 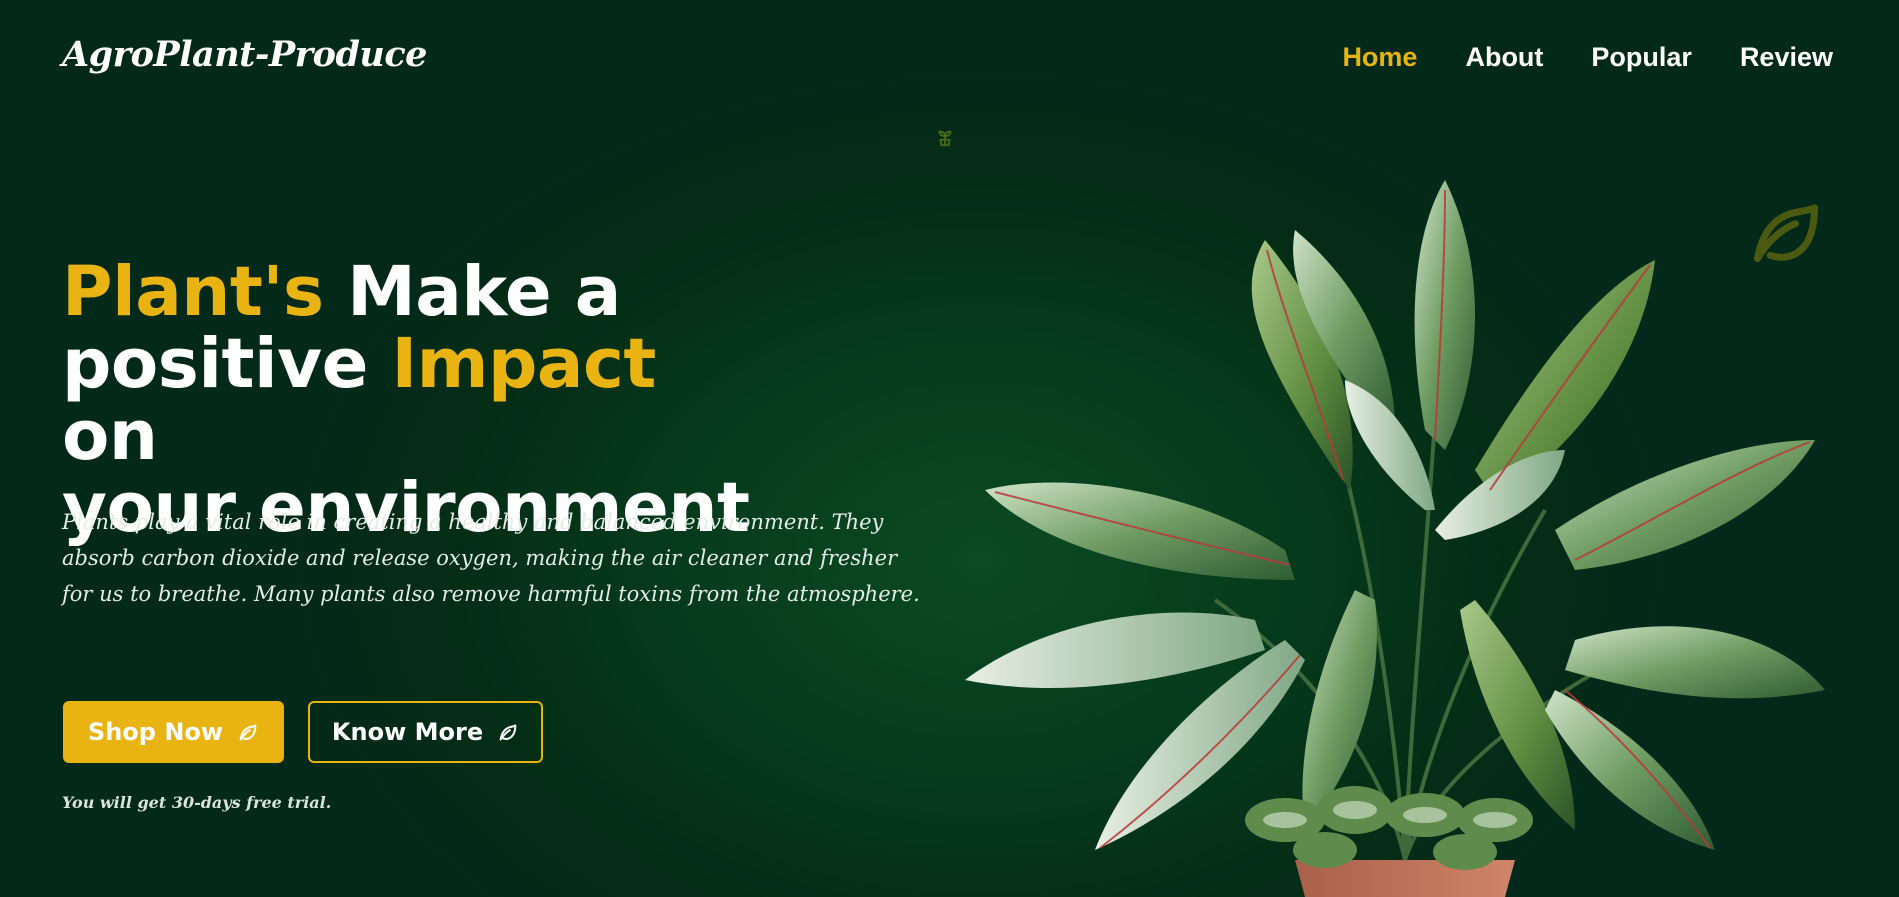 I want to click on nav-review: Review, so click(x=1786, y=57).